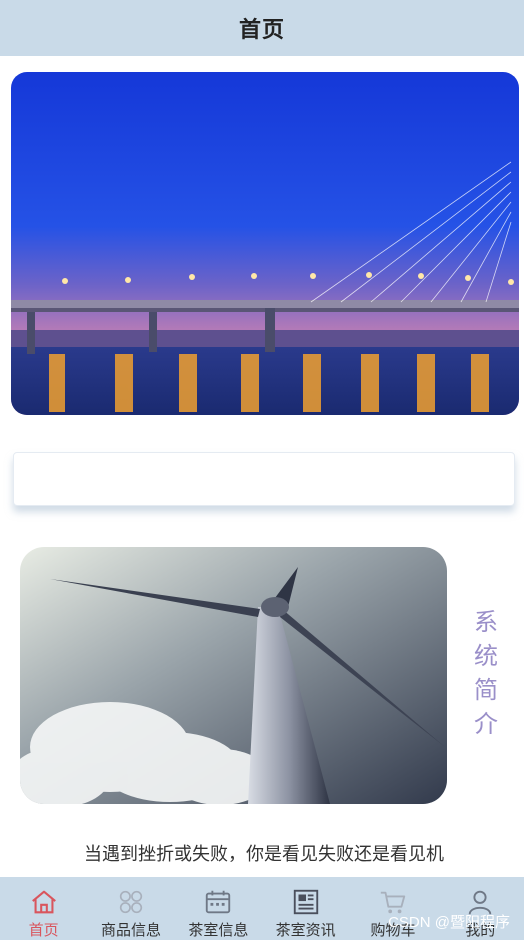 Image resolution: width=524 pixels, height=940 pixels. I want to click on tab-home: 首页, so click(43, 908).